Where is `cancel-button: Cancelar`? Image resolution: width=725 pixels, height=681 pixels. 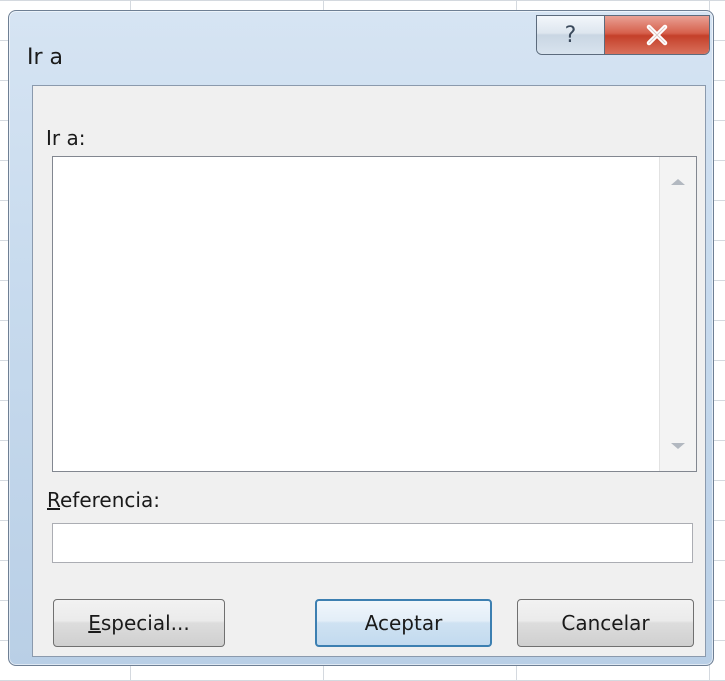
cancel-button: Cancelar is located at coordinates (605, 623).